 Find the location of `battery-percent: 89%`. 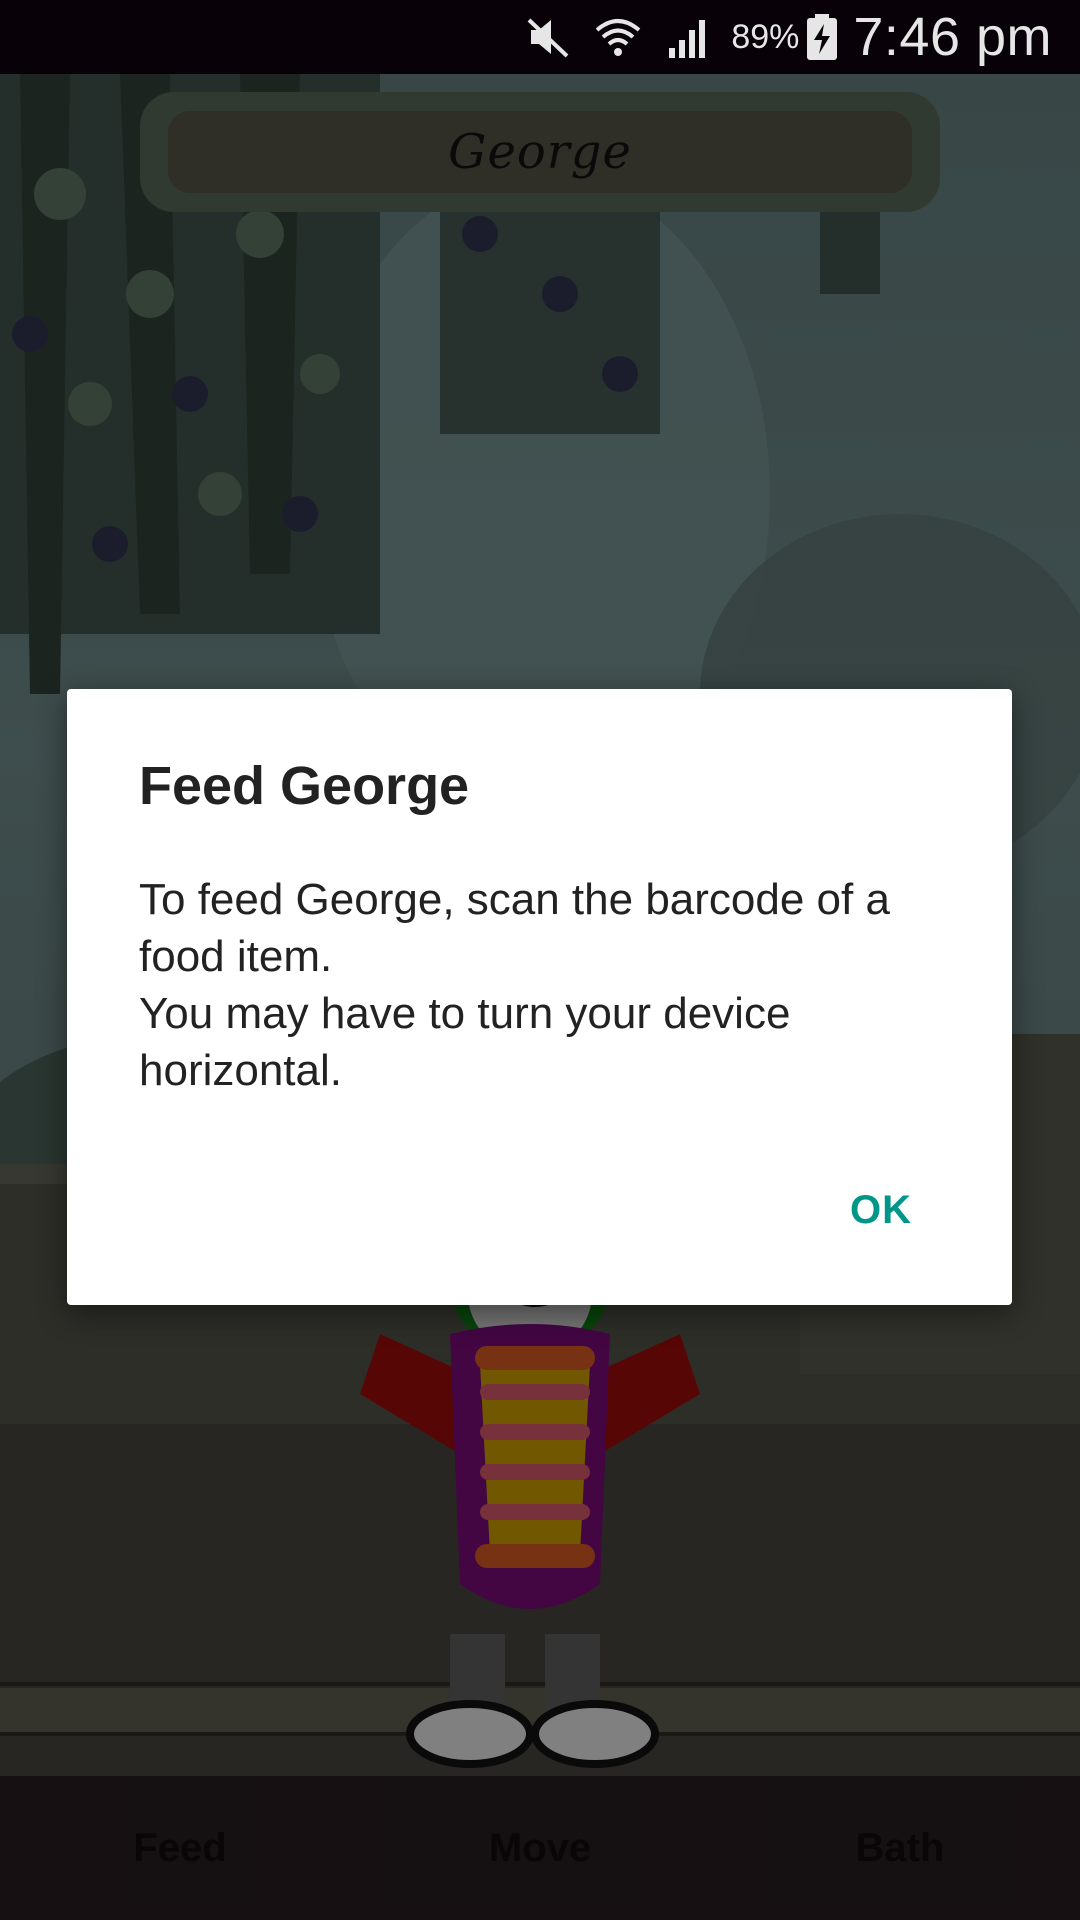

battery-percent: 89% is located at coordinates (765, 36).